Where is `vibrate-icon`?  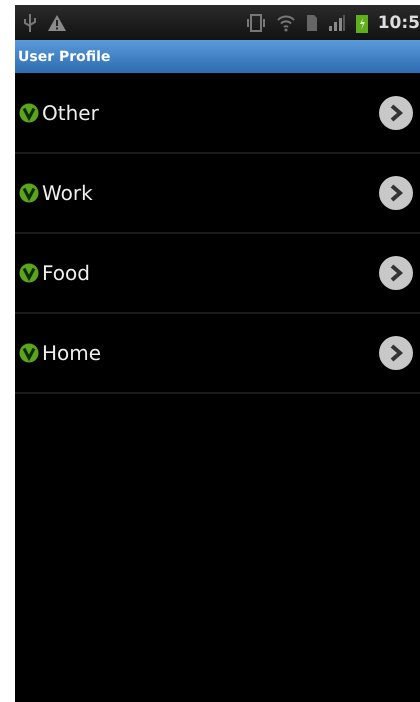 vibrate-icon is located at coordinates (256, 22).